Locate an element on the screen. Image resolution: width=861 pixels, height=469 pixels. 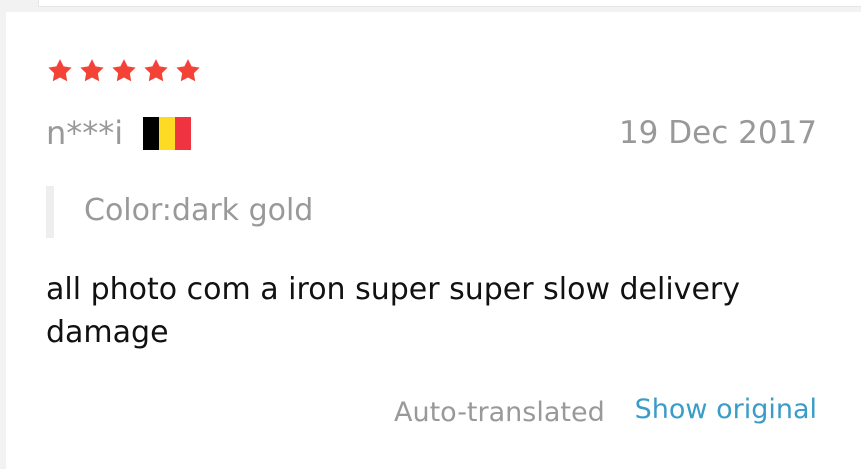
belgium-flag-icon is located at coordinates (167, 133).